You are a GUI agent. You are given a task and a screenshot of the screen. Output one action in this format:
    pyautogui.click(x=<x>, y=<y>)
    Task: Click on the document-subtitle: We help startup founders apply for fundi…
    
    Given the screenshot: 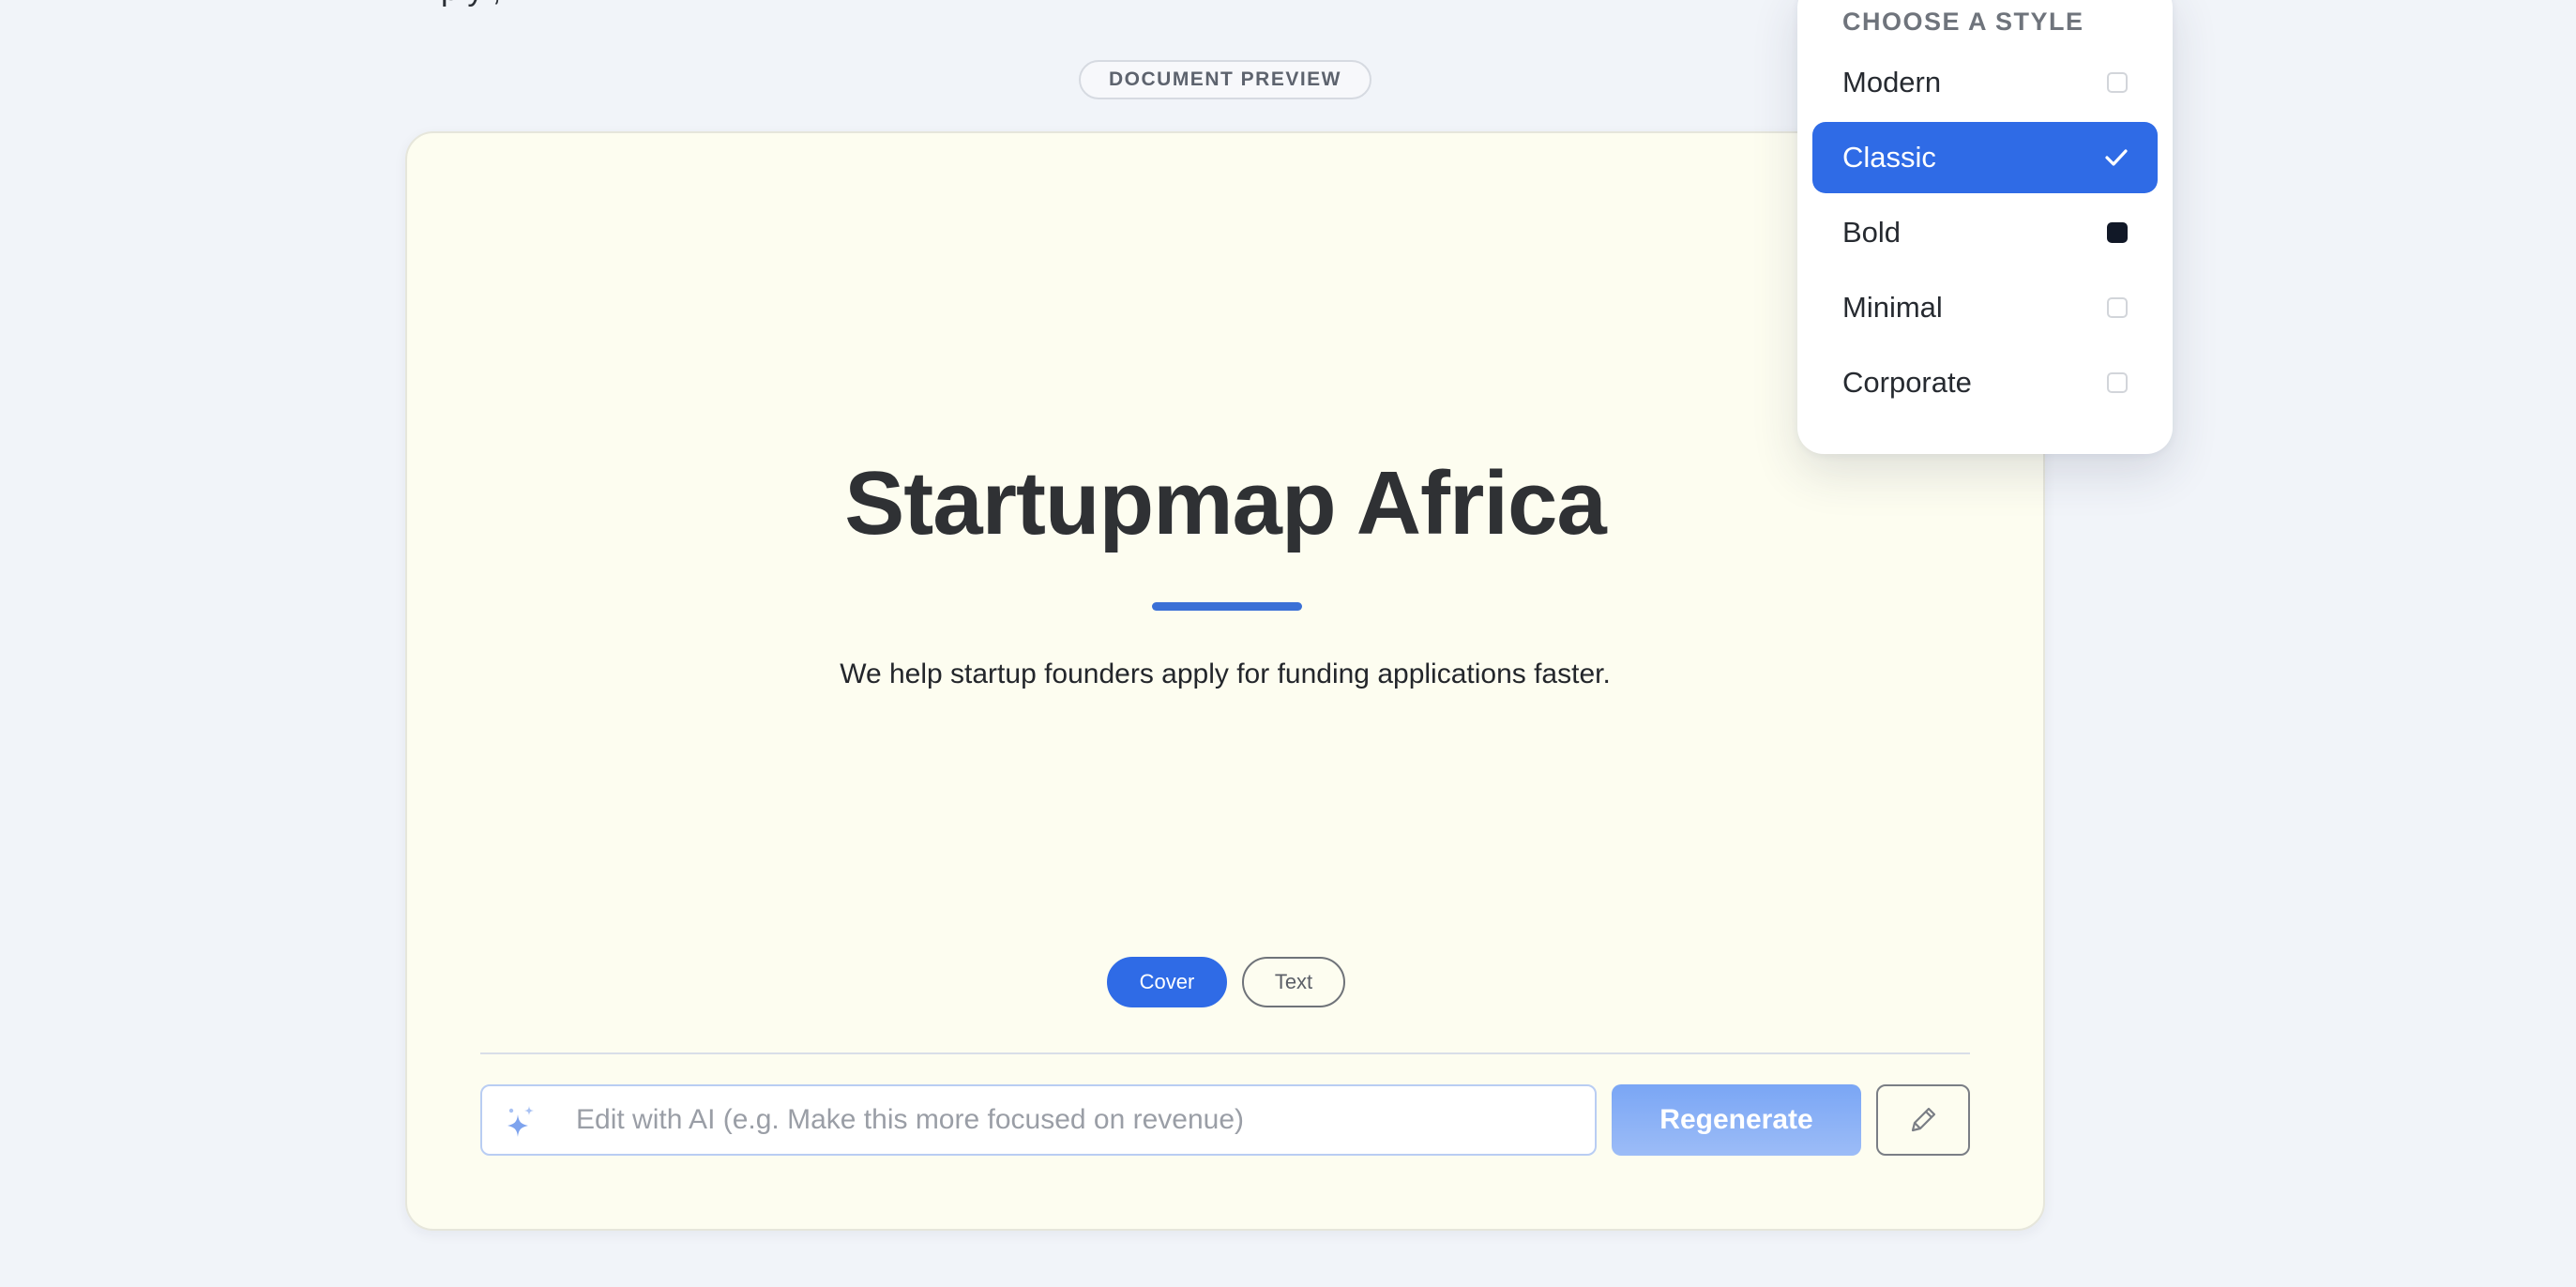 What is the action you would take?
    pyautogui.click(x=1225, y=674)
    